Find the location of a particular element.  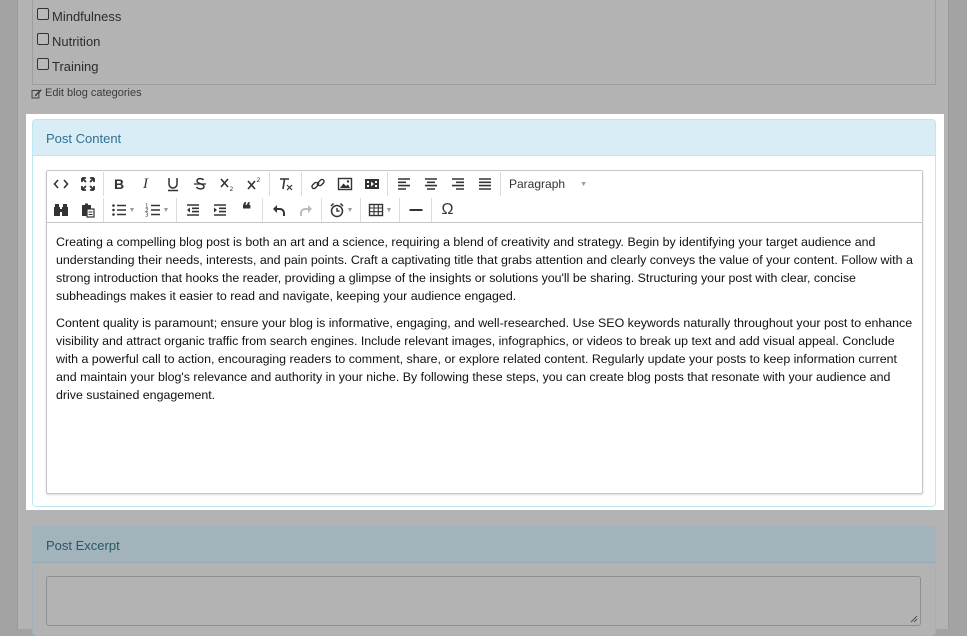

superscript-icon: 2 is located at coordinates (253, 184).